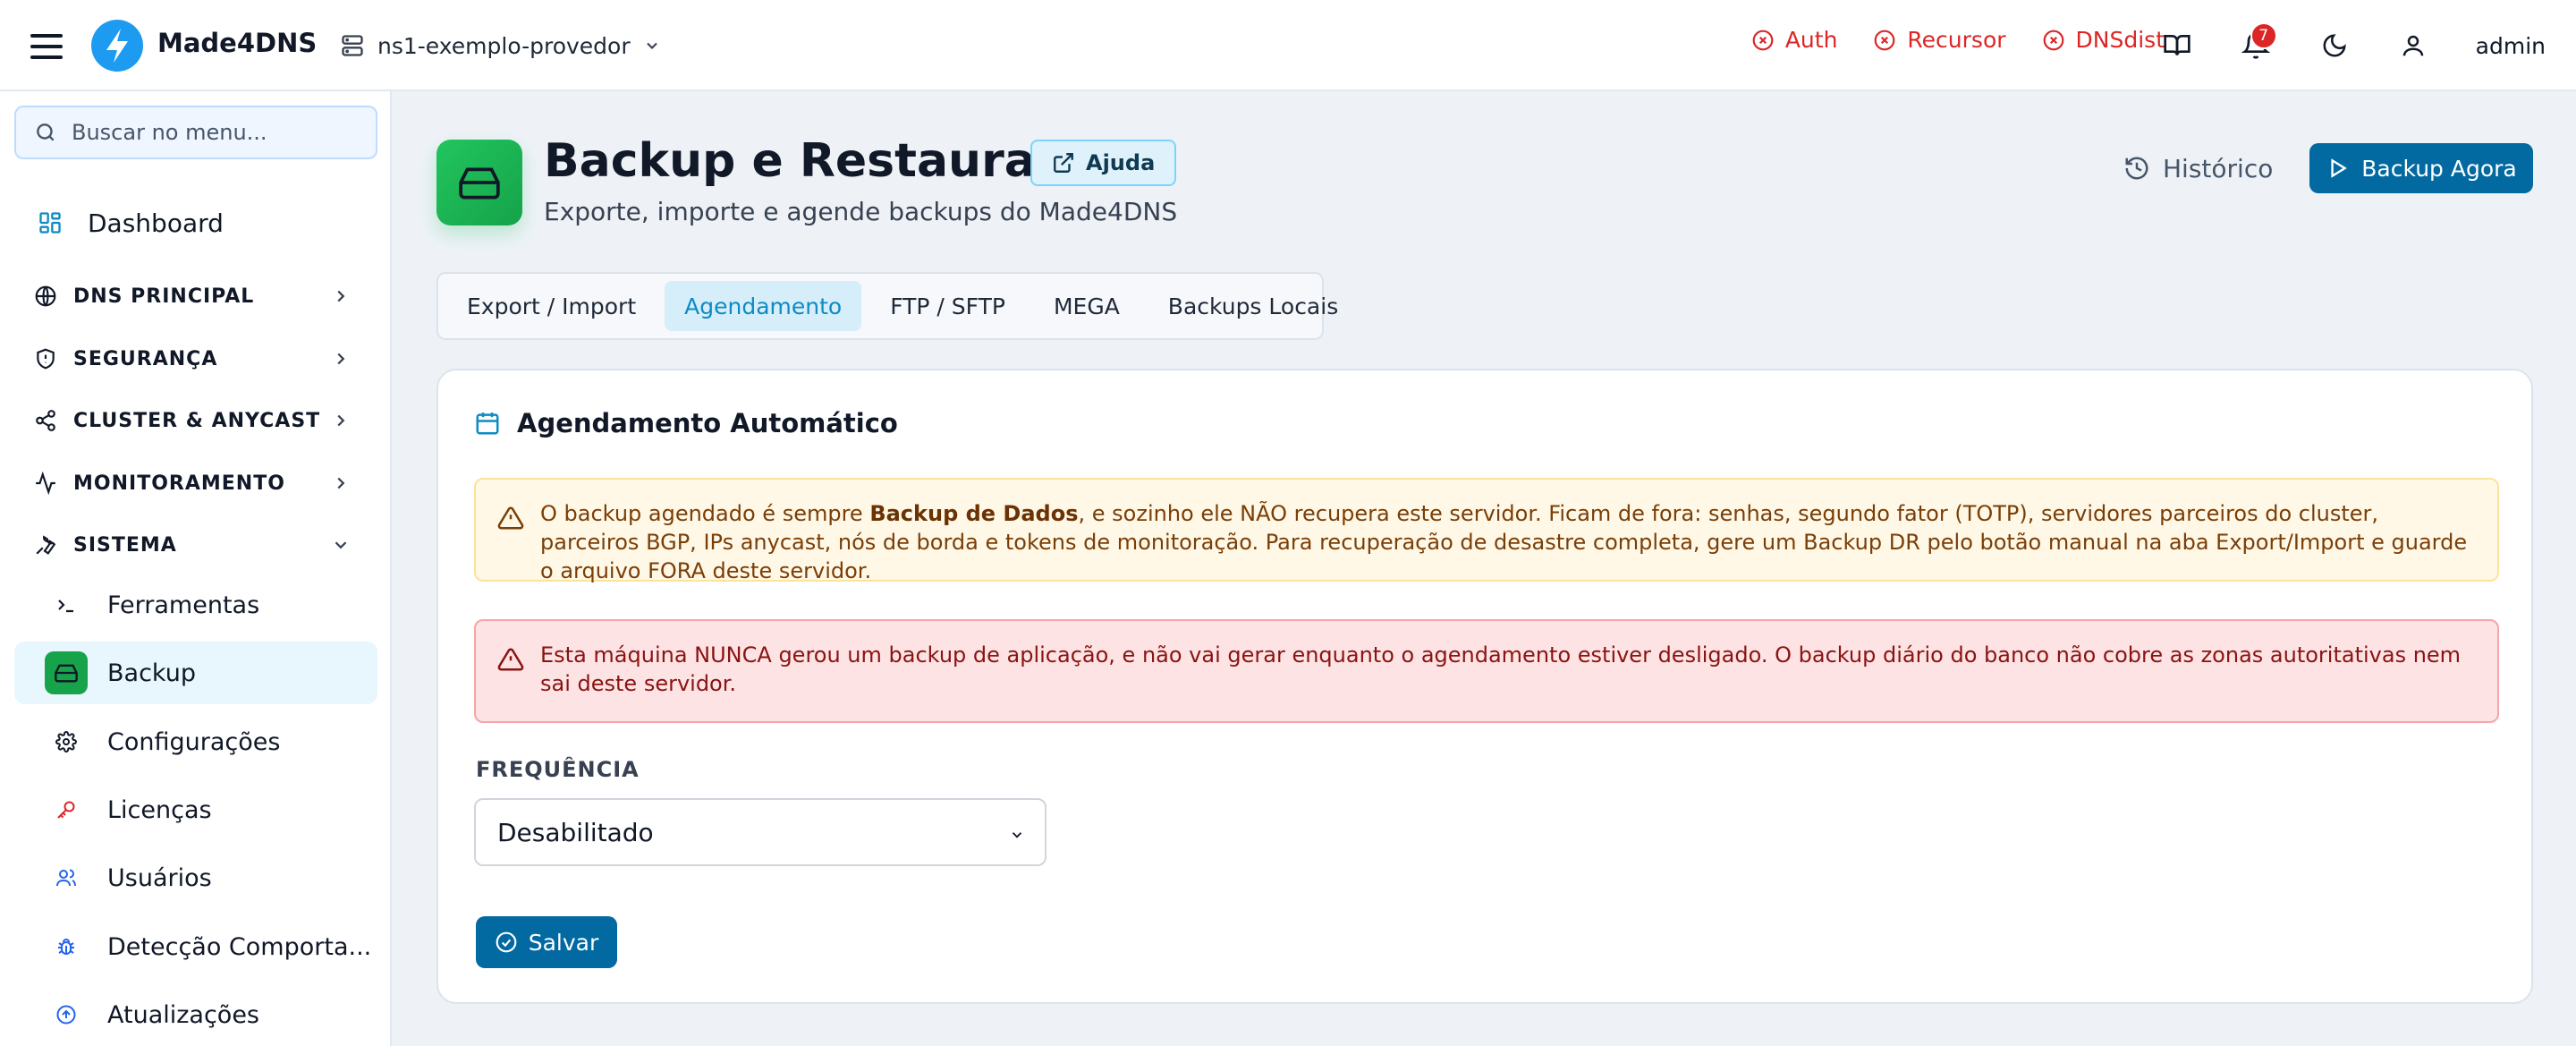  I want to click on frequency-value: Desabilitado, so click(575, 832).